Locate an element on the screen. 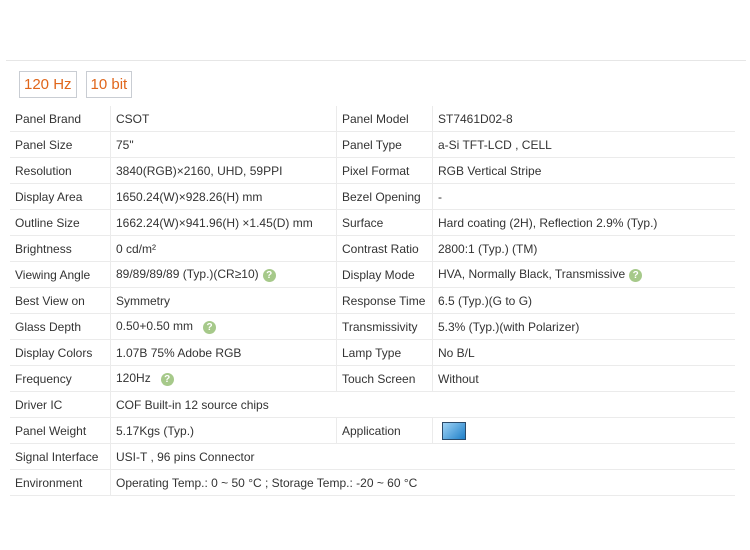 The height and width of the screenshot is (550, 750). spec-text: Driver IC is located at coordinates (39, 404).